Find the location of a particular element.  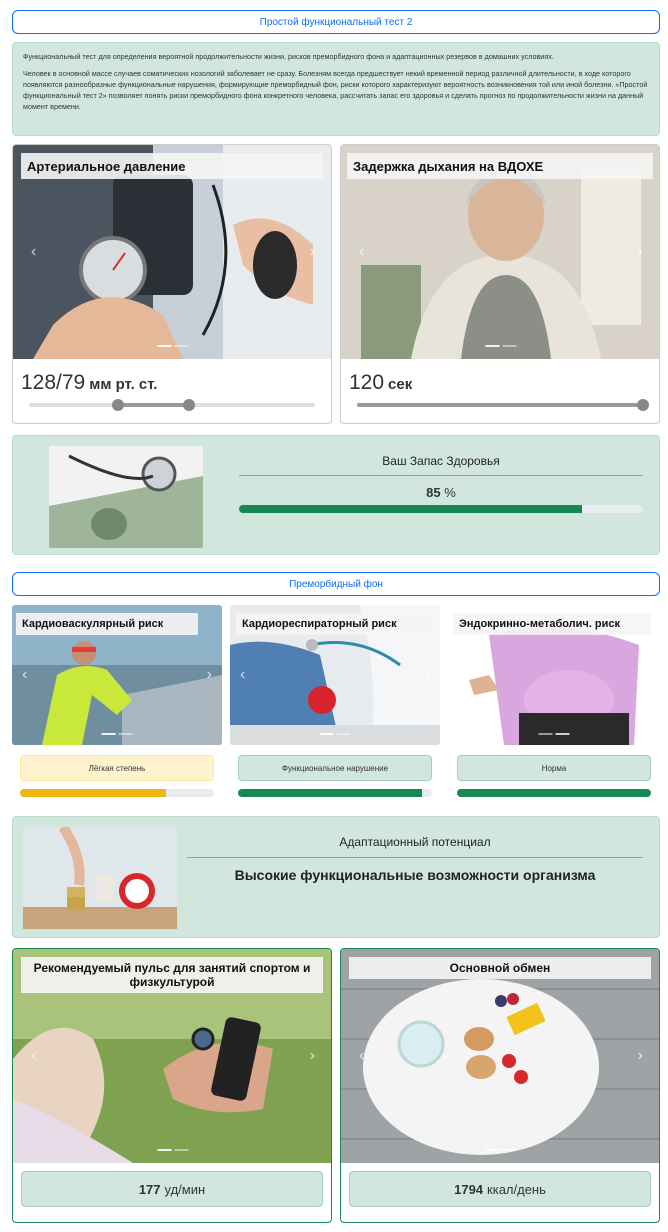

blood-pressure-unit: мм рт. ст. is located at coordinates (123, 384).